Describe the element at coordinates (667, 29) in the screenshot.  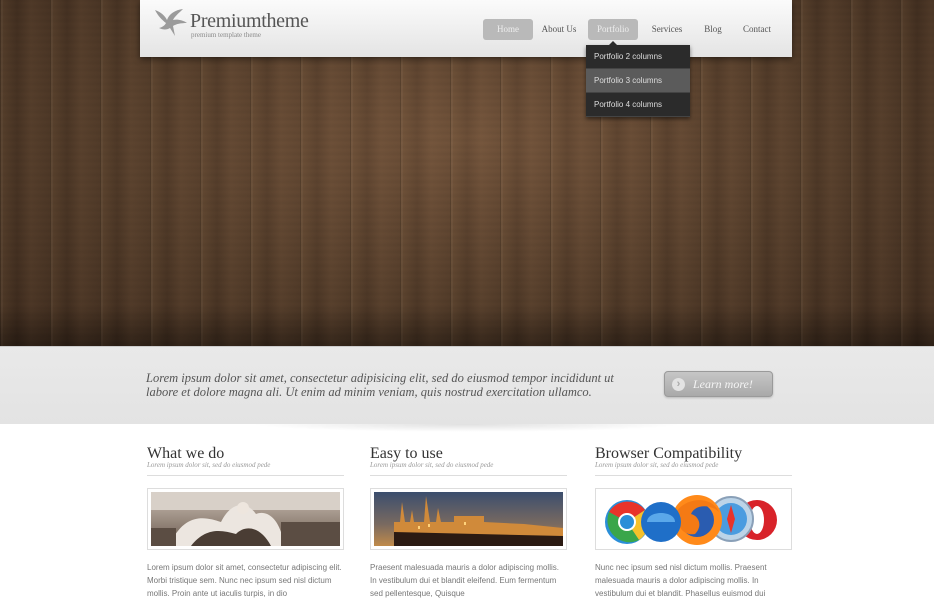
I see `nav-services: Services` at that location.